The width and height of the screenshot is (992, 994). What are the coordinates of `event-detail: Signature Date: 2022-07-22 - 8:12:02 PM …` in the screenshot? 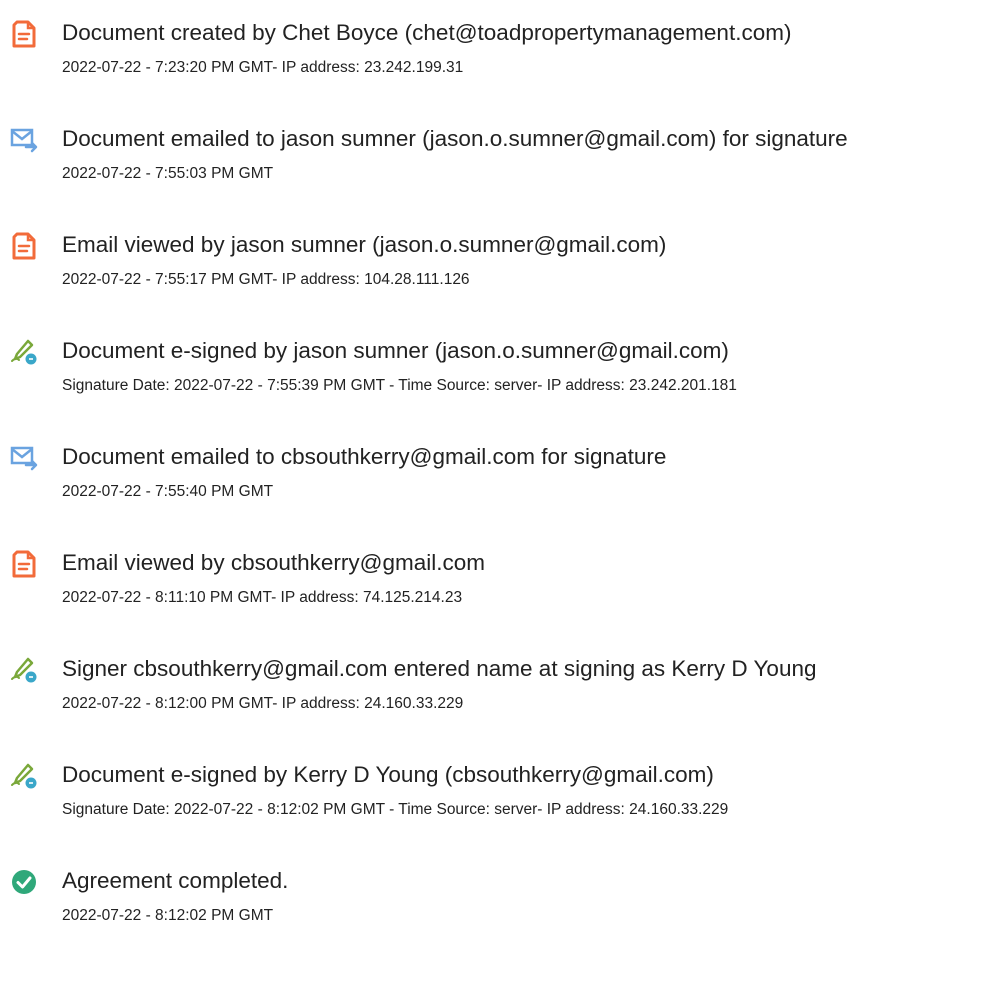 It's located at (395, 809).